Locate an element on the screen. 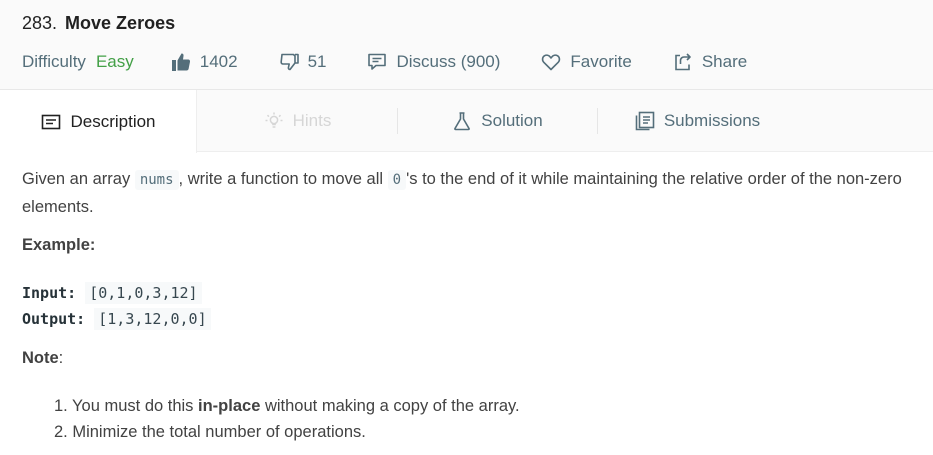  comment-icon is located at coordinates (377, 62).